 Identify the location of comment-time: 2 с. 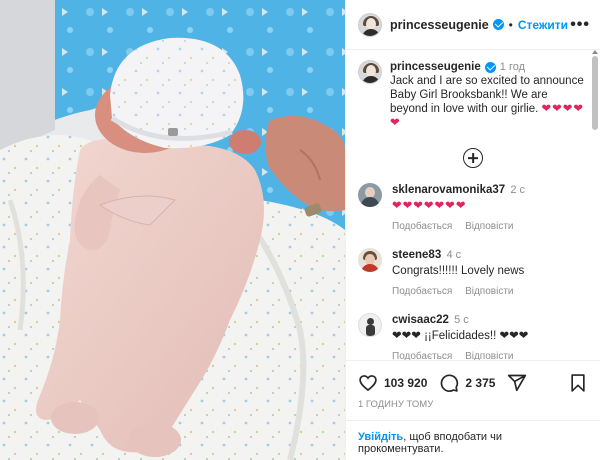
(518, 190).